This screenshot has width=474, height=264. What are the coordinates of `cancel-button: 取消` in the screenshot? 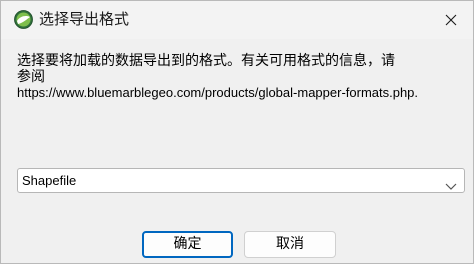 It's located at (290, 244).